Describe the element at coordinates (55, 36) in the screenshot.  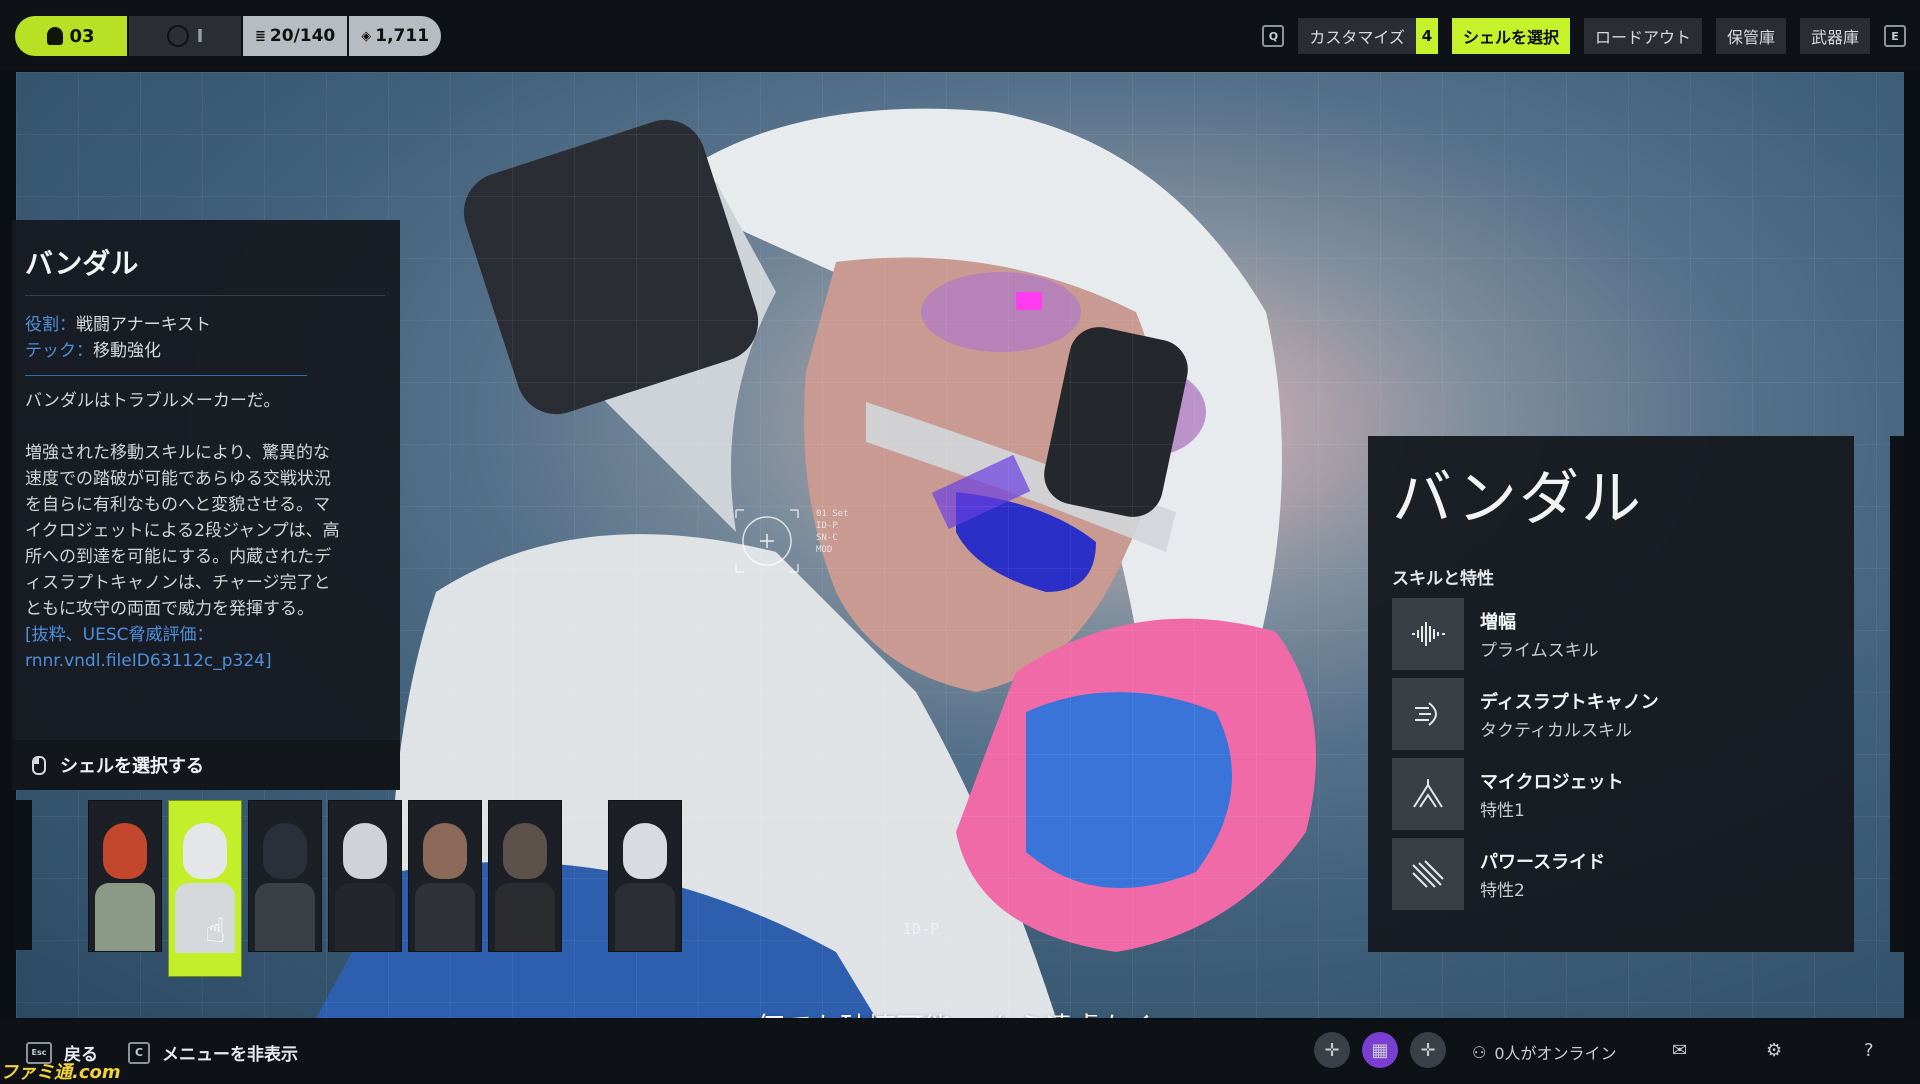
I see `player-level-icon` at that location.